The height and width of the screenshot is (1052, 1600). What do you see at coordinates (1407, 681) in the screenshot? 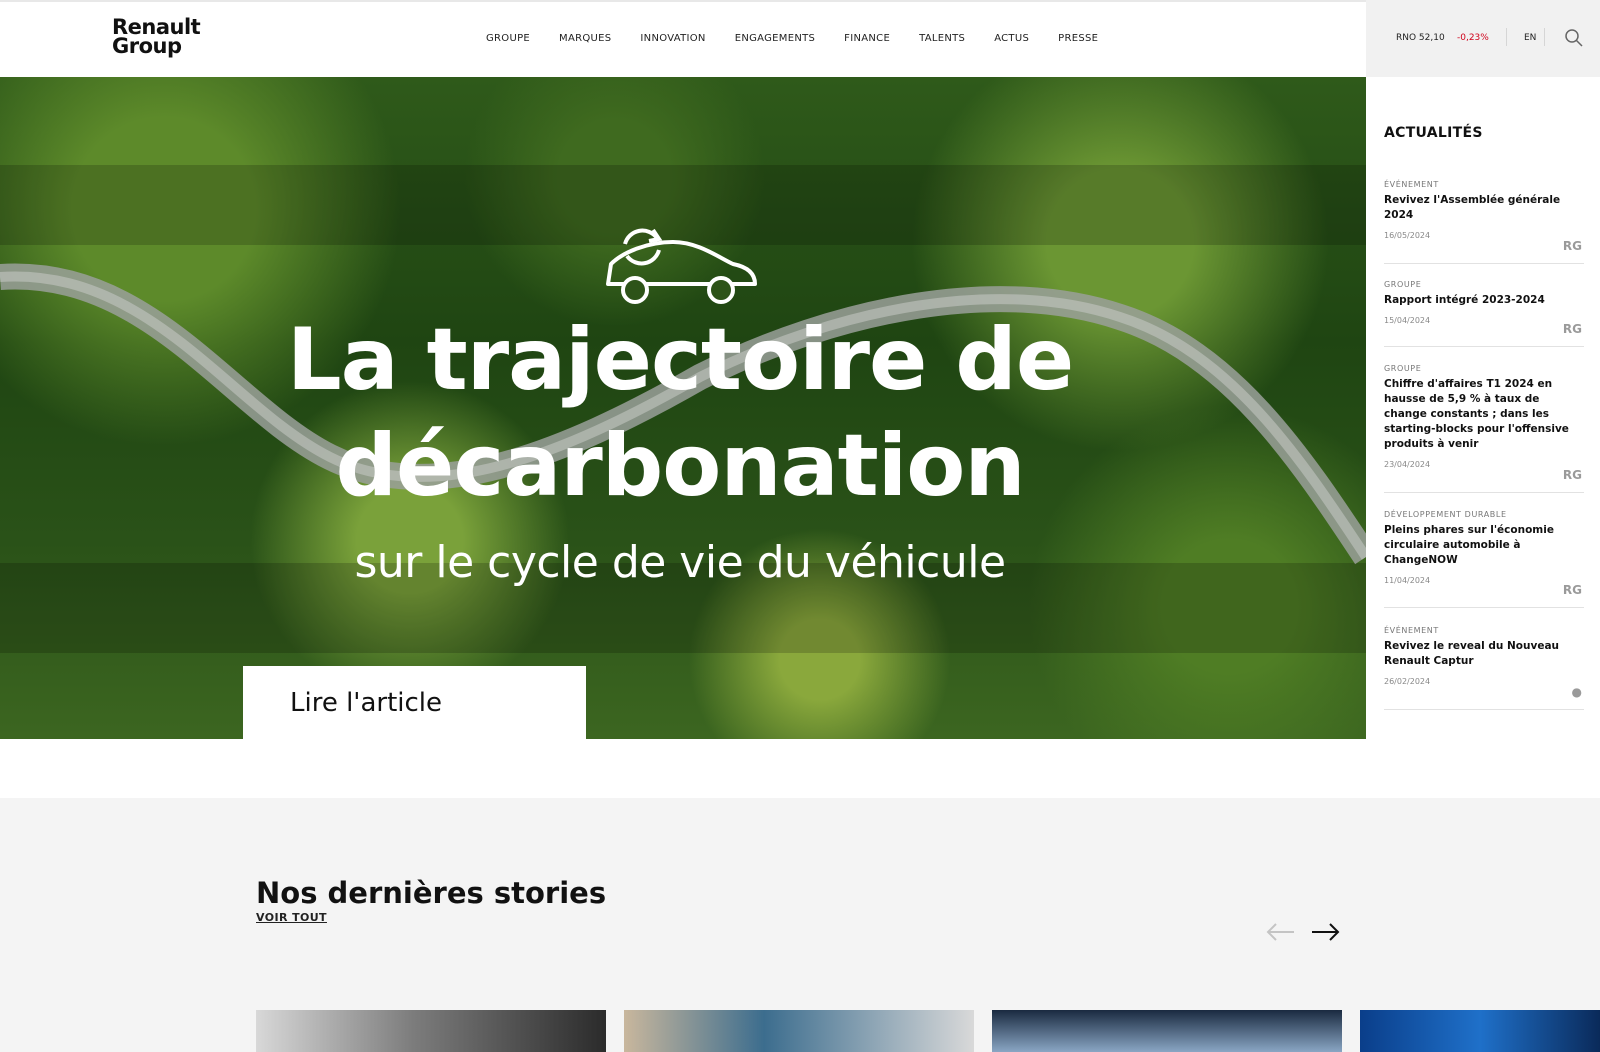
I see `news-date: 26/02/2024` at bounding box center [1407, 681].